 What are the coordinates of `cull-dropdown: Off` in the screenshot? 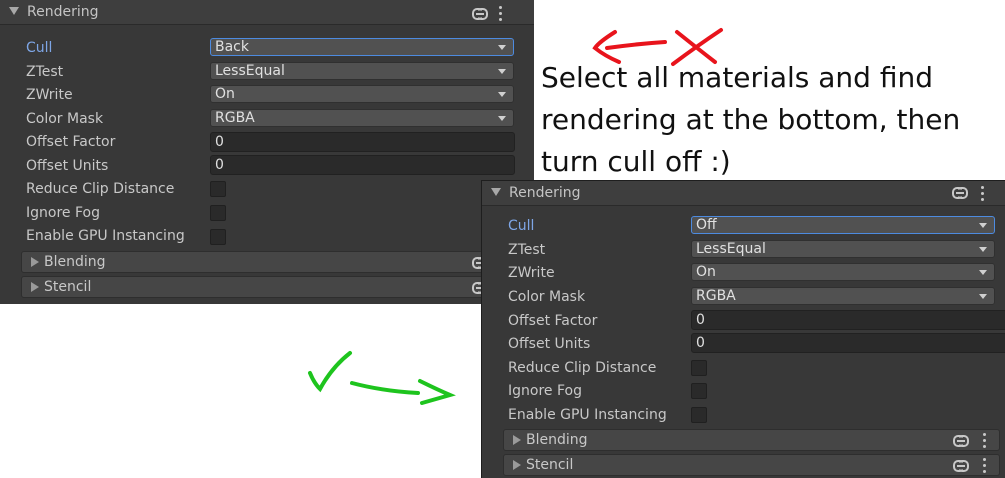 It's located at (843, 225).